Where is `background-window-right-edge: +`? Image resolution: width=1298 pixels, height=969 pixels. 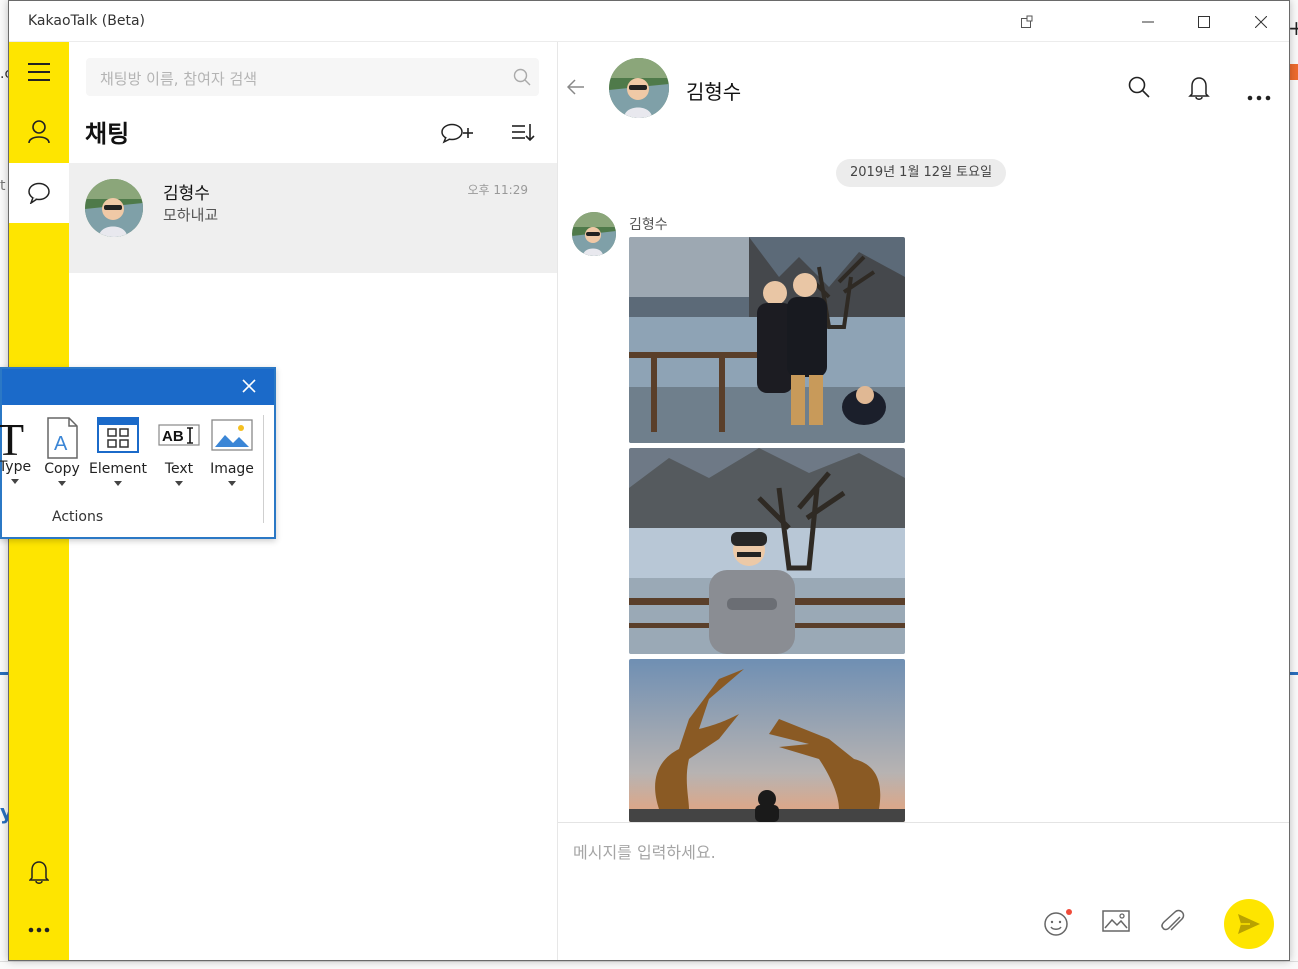
background-window-right-edge: + is located at coordinates (1293, 484).